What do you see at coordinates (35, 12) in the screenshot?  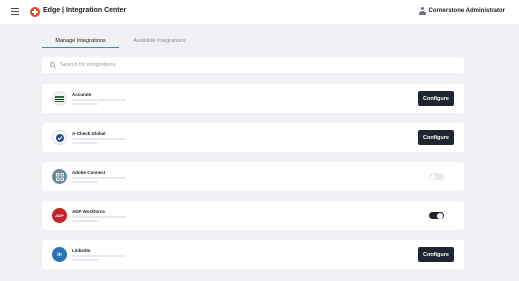 I see `edge-logo-icon` at bounding box center [35, 12].